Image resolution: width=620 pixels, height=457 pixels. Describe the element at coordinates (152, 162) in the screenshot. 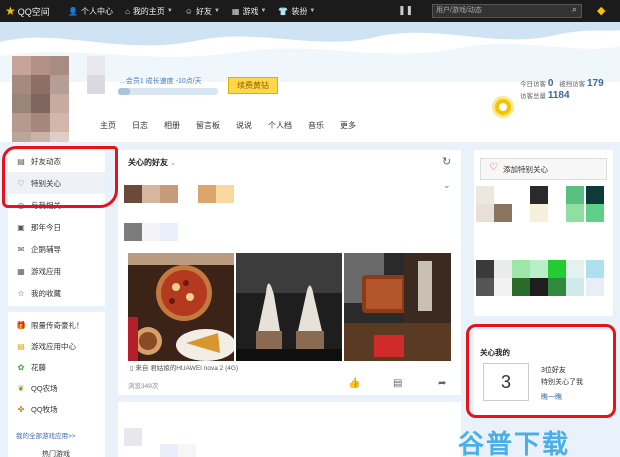

I see `feed-title: 关心的好友 ⌄` at that location.